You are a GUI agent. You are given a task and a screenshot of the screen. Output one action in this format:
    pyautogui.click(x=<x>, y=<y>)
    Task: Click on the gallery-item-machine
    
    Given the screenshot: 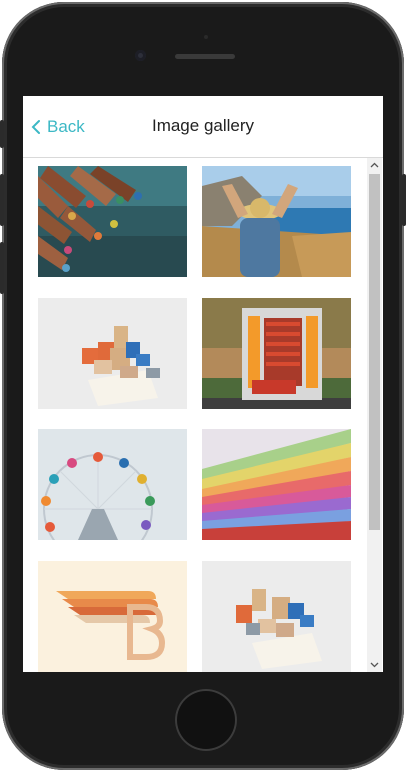 What is the action you would take?
    pyautogui.click(x=276, y=353)
    